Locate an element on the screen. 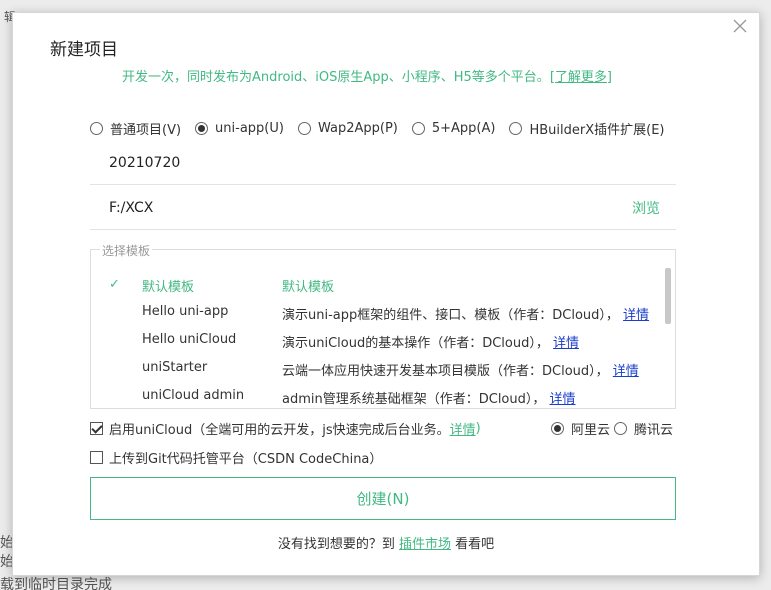  radio-label: 普通项目(V) is located at coordinates (146, 130).